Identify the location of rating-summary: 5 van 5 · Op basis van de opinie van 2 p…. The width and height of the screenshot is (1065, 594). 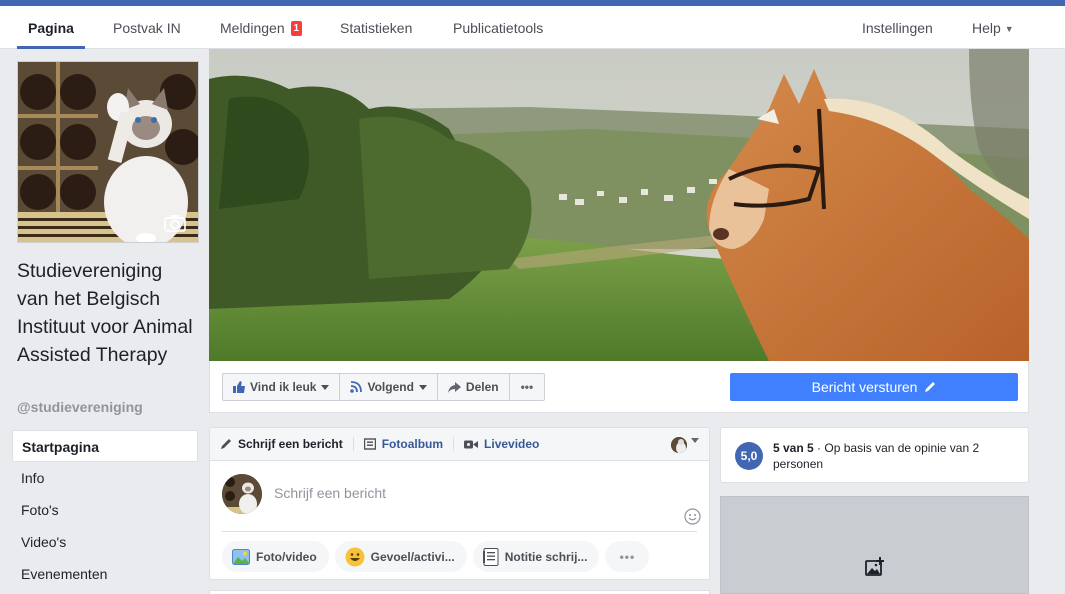
(893, 456).